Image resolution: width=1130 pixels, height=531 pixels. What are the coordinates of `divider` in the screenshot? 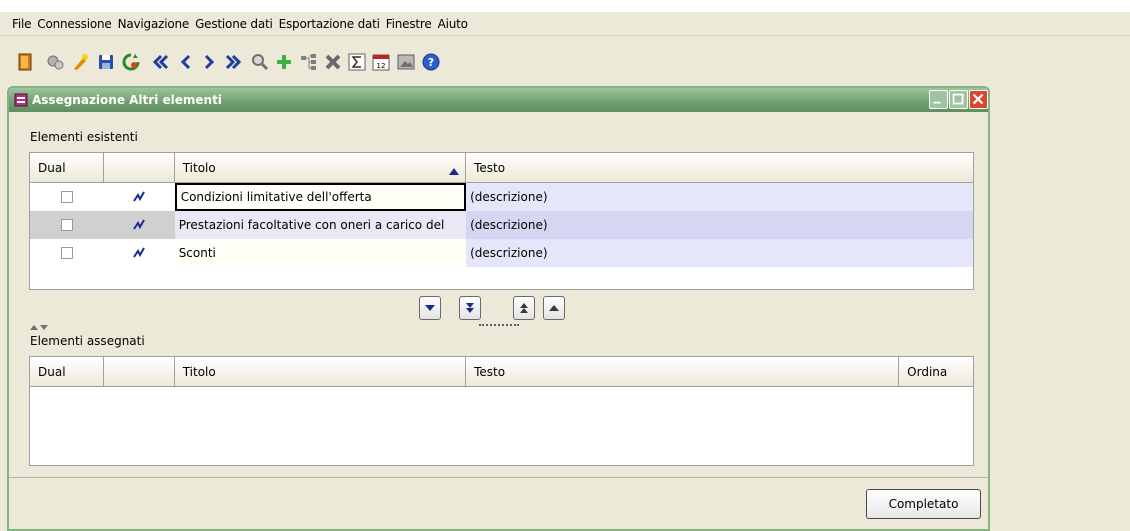 It's located at (498, 477).